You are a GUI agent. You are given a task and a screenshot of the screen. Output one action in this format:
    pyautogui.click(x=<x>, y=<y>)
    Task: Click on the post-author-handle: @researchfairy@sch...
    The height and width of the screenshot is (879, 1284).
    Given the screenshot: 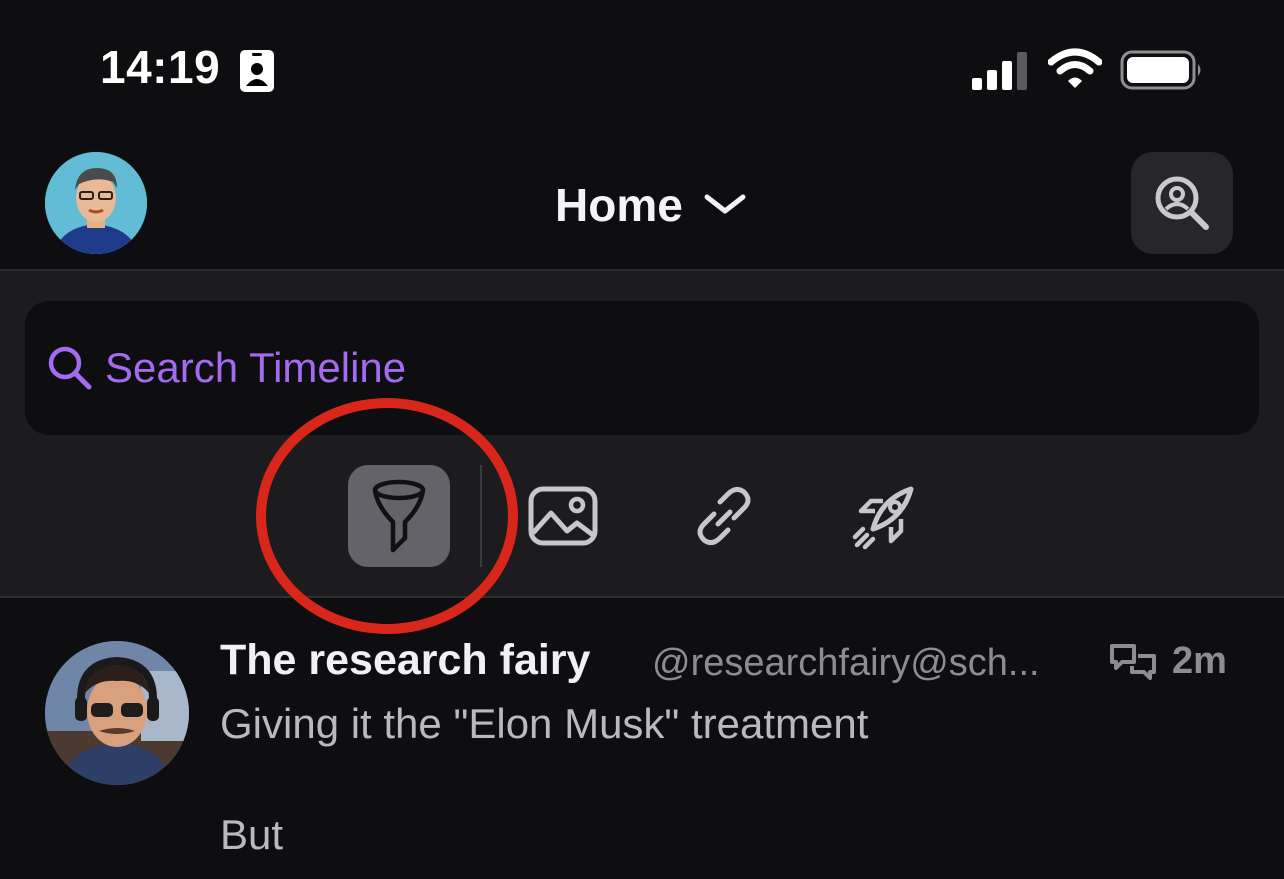 What is the action you would take?
    pyautogui.click(x=870, y=663)
    